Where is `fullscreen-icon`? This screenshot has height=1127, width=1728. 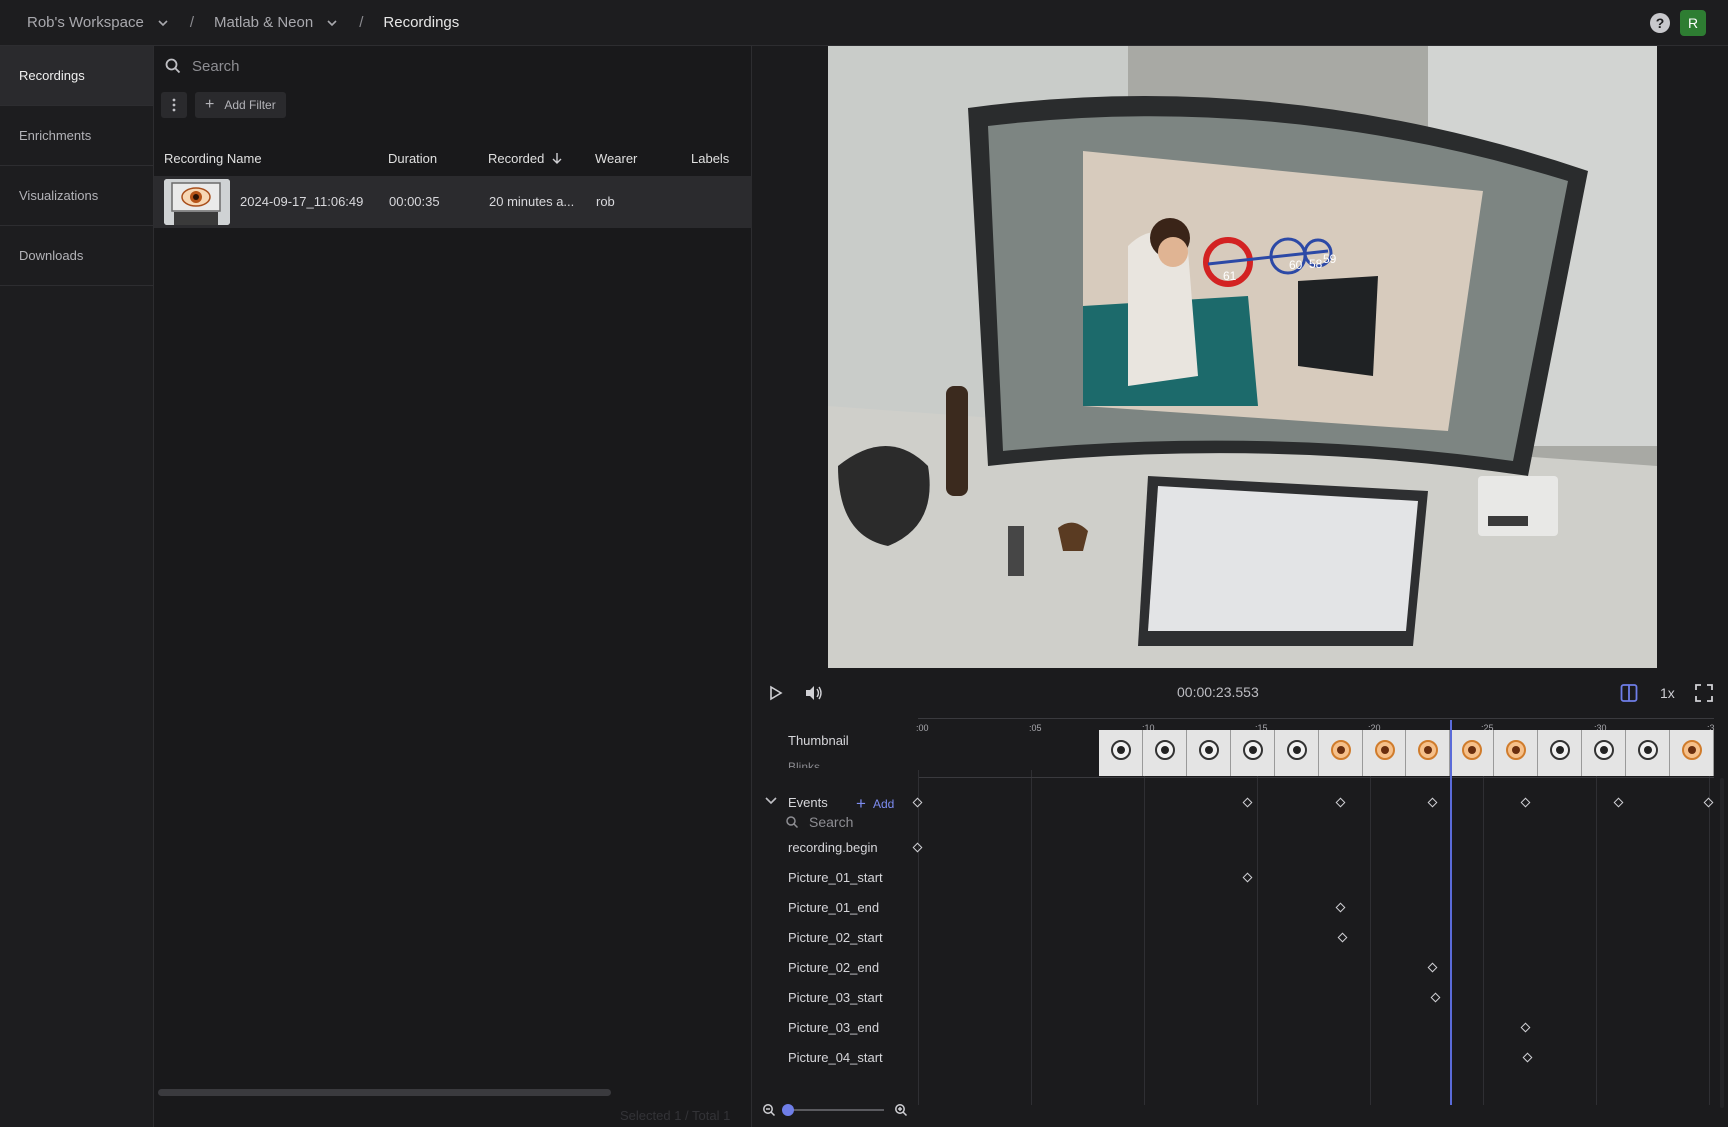 fullscreen-icon is located at coordinates (1704, 693).